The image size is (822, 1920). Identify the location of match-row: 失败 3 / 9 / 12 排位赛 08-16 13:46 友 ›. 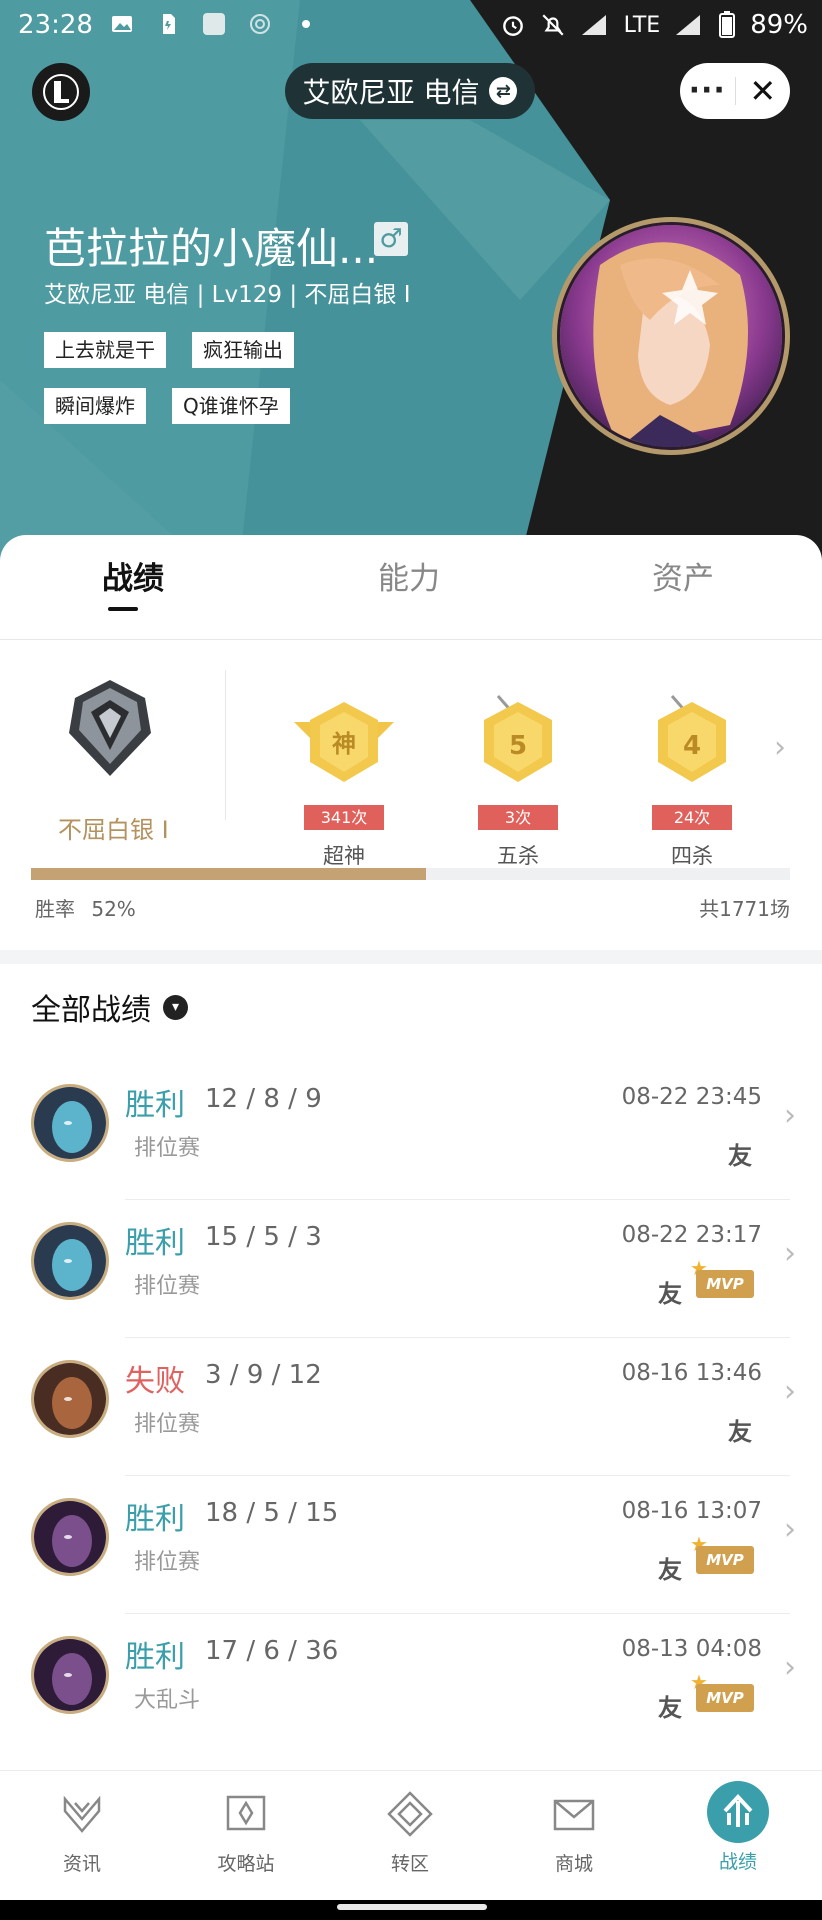
(411, 1407).